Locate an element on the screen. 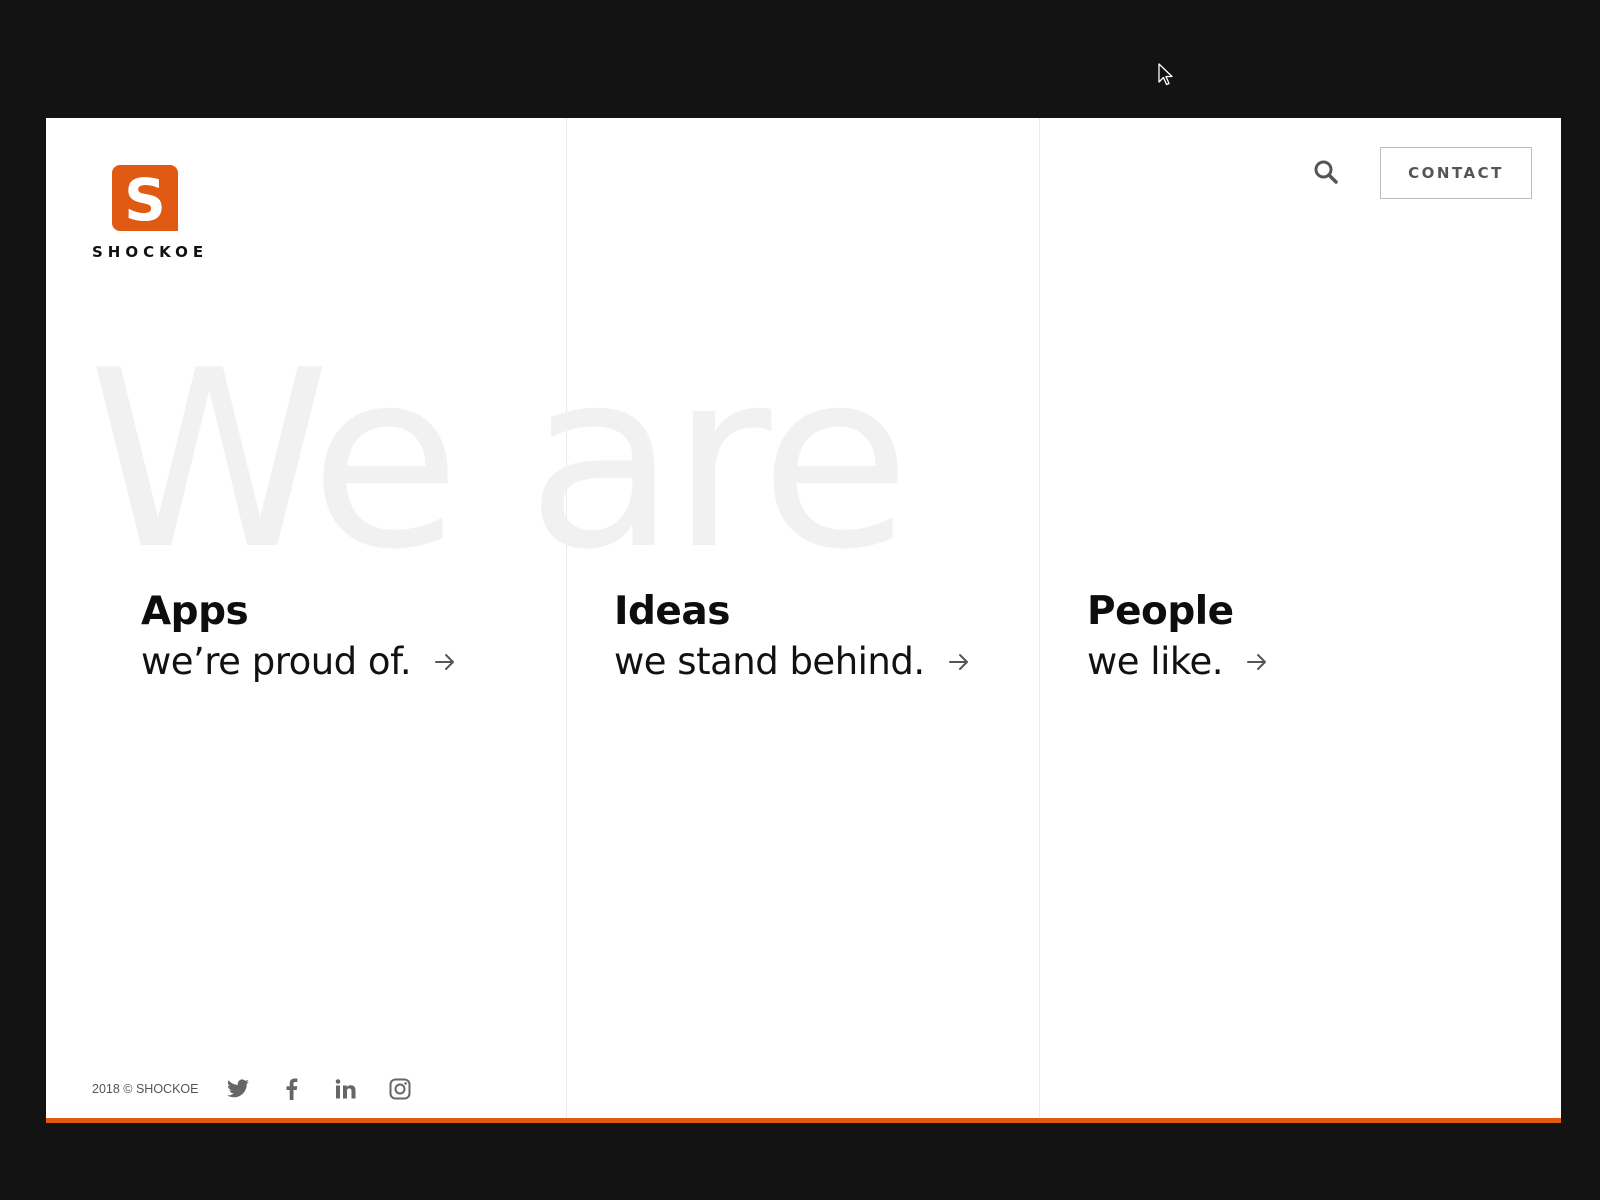  pillar-subtitle-row: we’re proud of. is located at coordinates (299, 661).